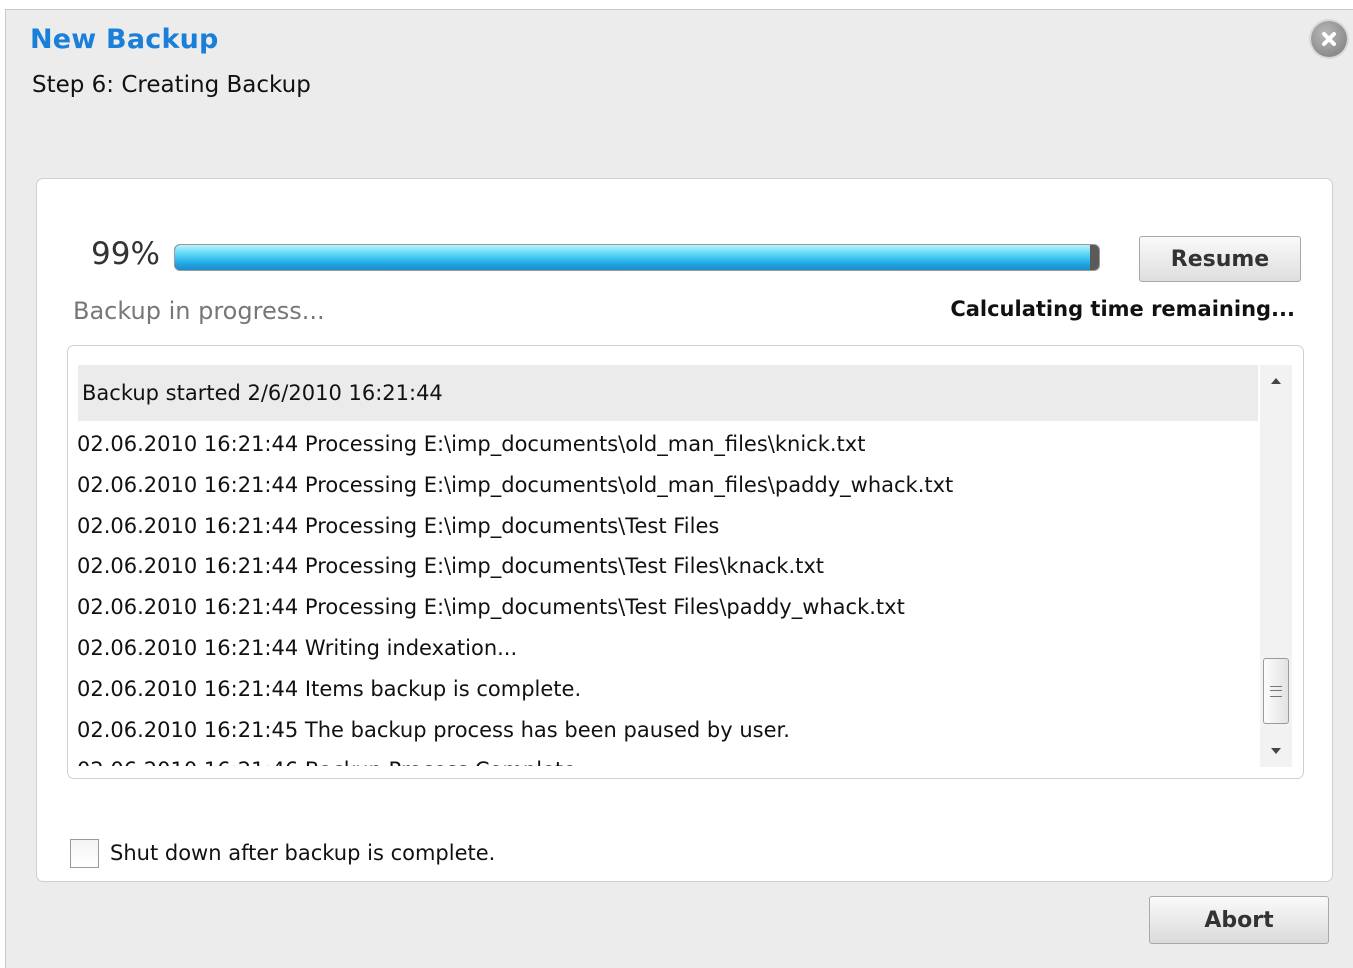  Describe the element at coordinates (124, 39) in the screenshot. I see `dialog-title: New Backup` at that location.